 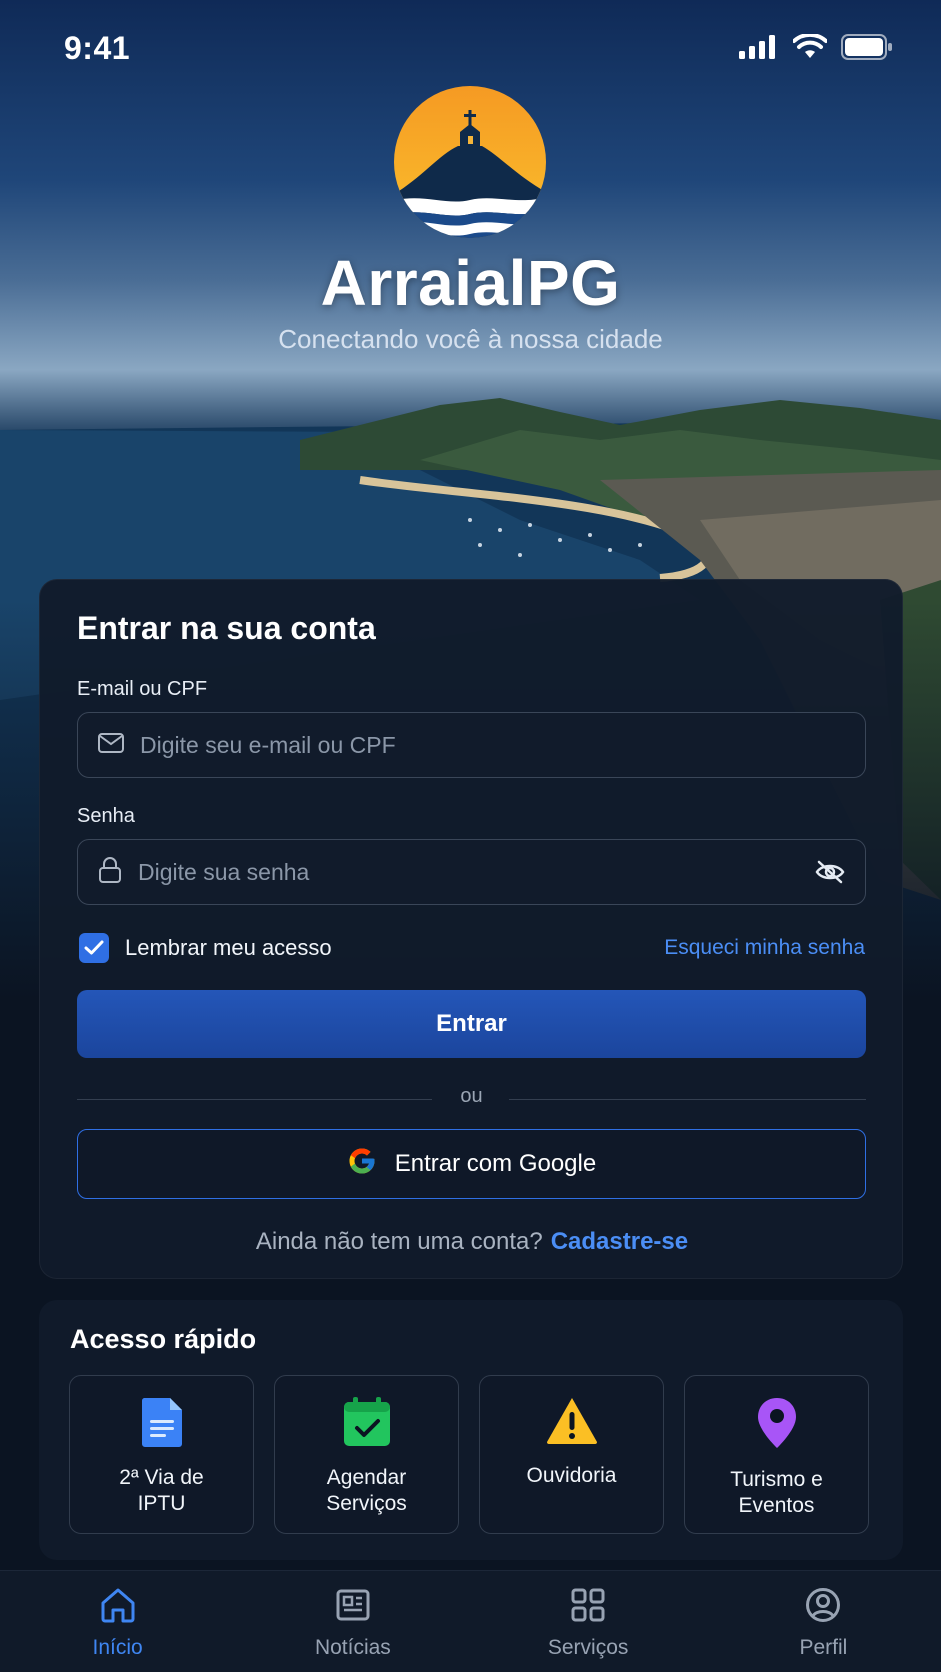 What do you see at coordinates (776, 1492) in the screenshot?
I see `tile-label: Turismo e Eventos` at bounding box center [776, 1492].